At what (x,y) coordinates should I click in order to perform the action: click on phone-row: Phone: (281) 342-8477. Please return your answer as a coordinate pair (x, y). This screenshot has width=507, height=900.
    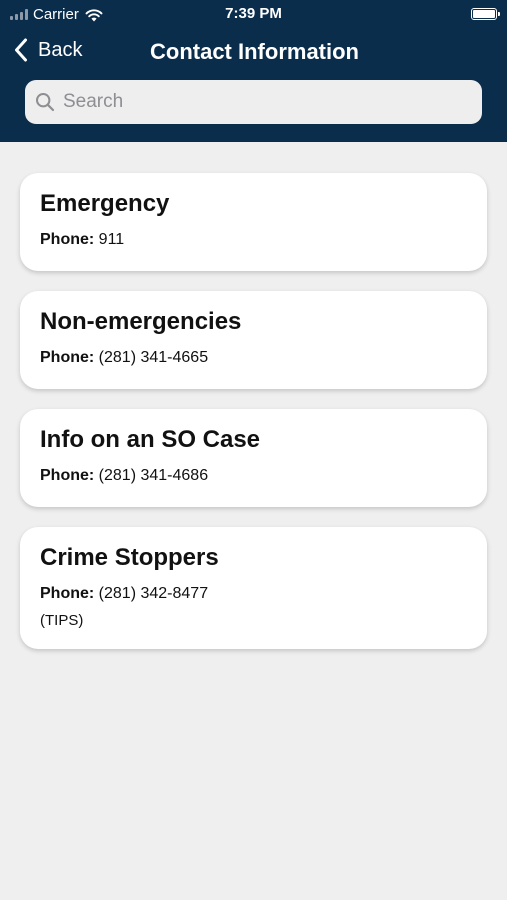
    Looking at the image, I should click on (253, 594).